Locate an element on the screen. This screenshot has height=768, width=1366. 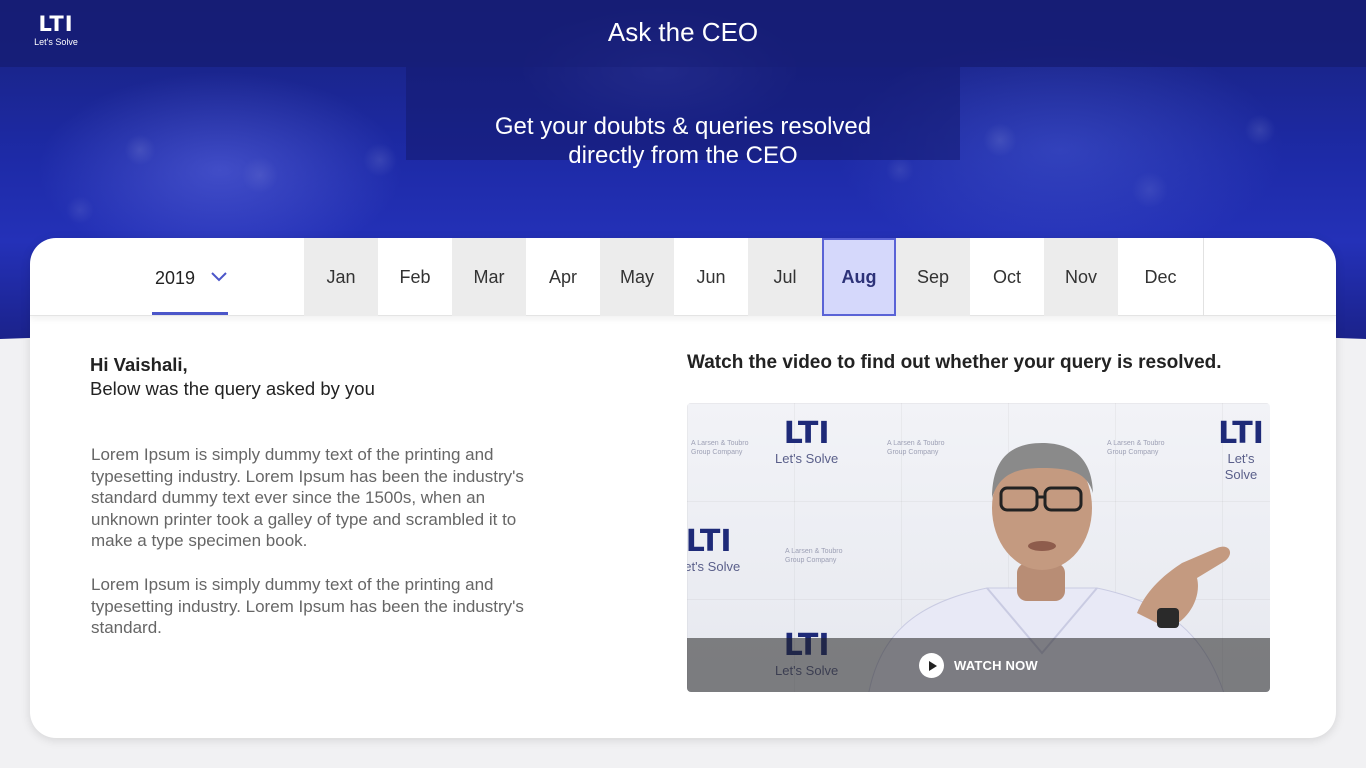
tab-month-nov: Nov is located at coordinates (1081, 277).